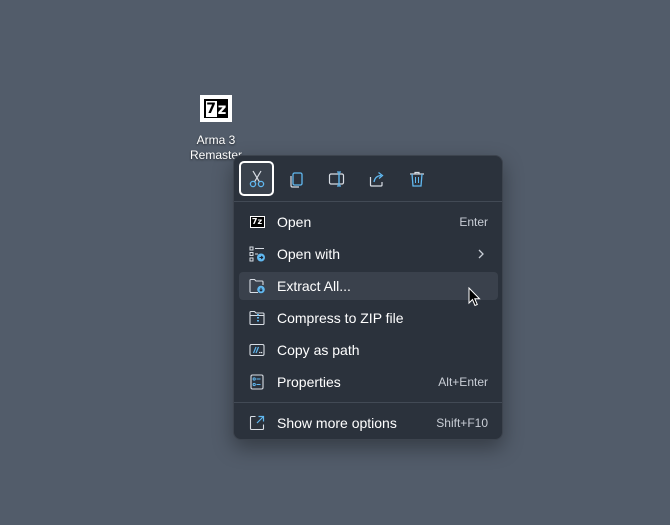 Image resolution: width=670 pixels, height=525 pixels. Describe the element at coordinates (463, 382) in the screenshot. I see `menu-item-shortcut: Alt+Enter` at that location.